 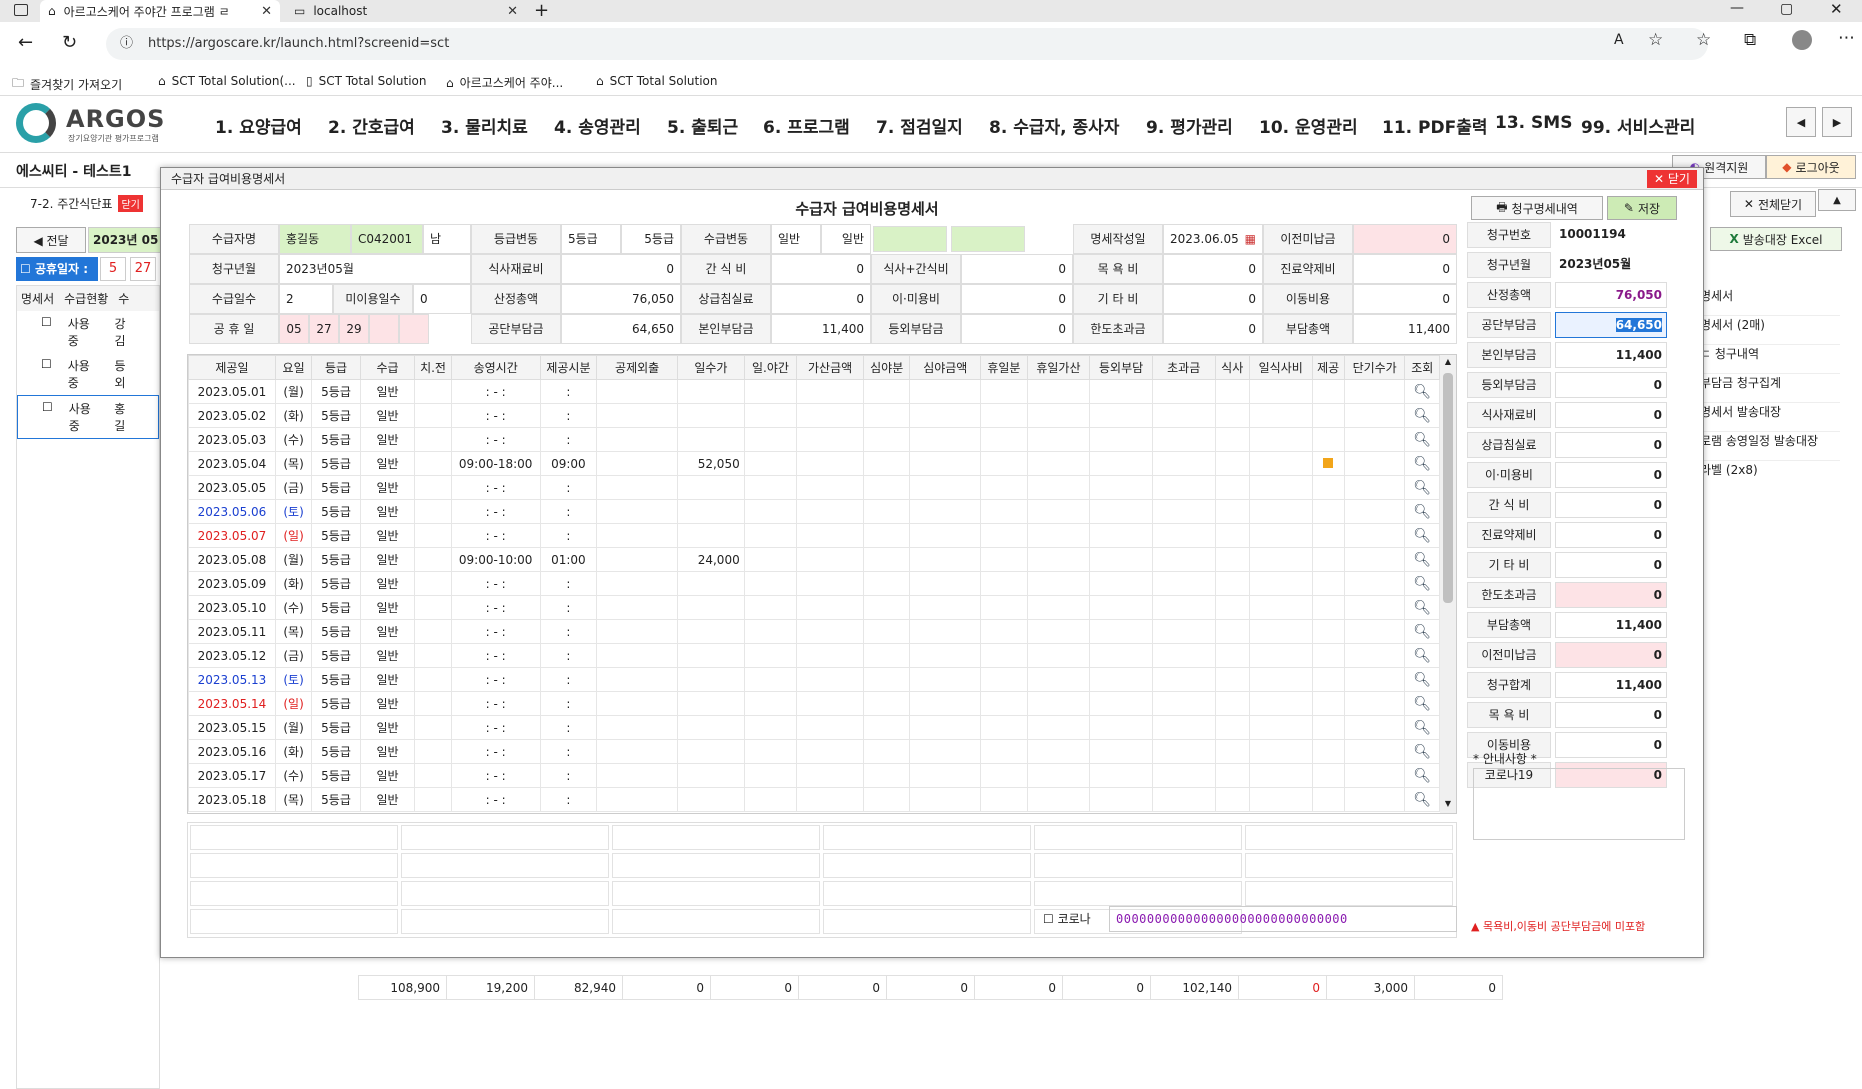 I want to click on menu-nursing: 2. 간호급여, so click(x=371, y=125).